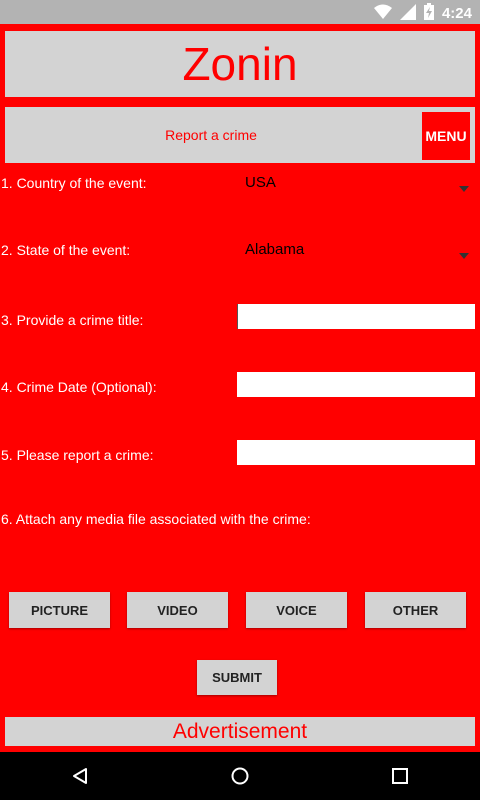 This screenshot has height=800, width=480. I want to click on country-dropdown: USA, so click(356, 183).